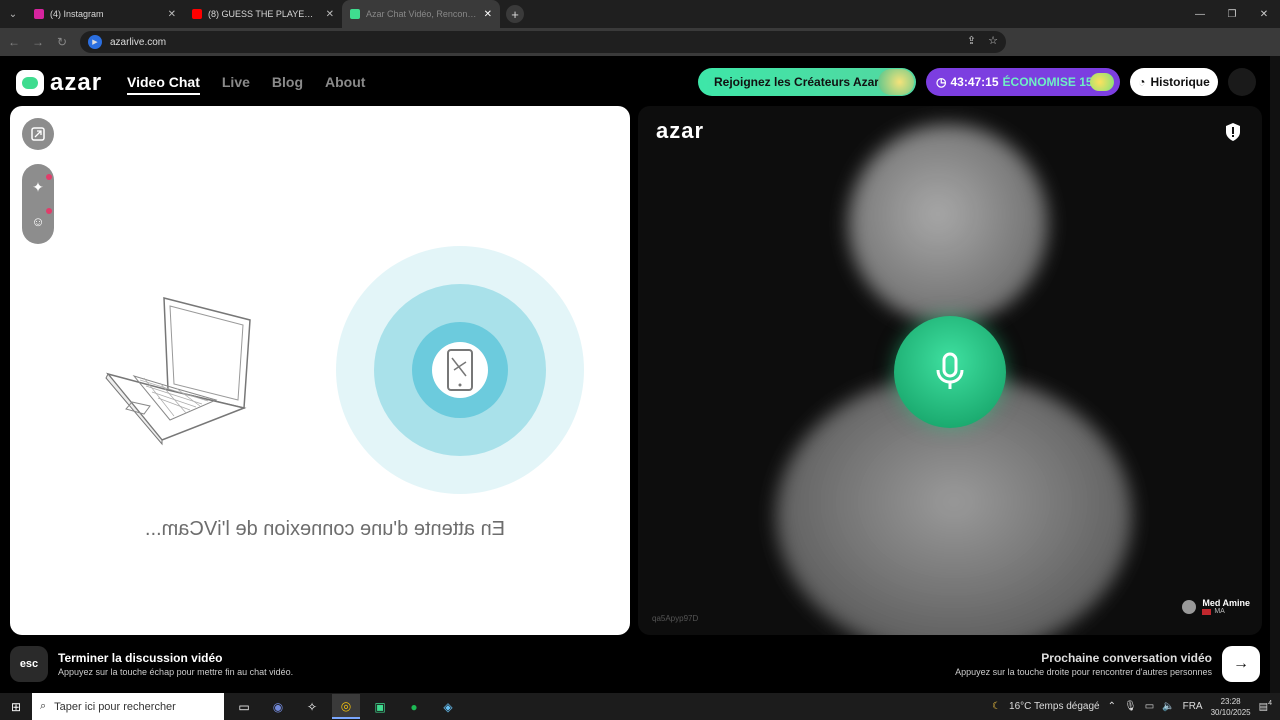  I want to click on fullscreen-button, so click(38, 134).